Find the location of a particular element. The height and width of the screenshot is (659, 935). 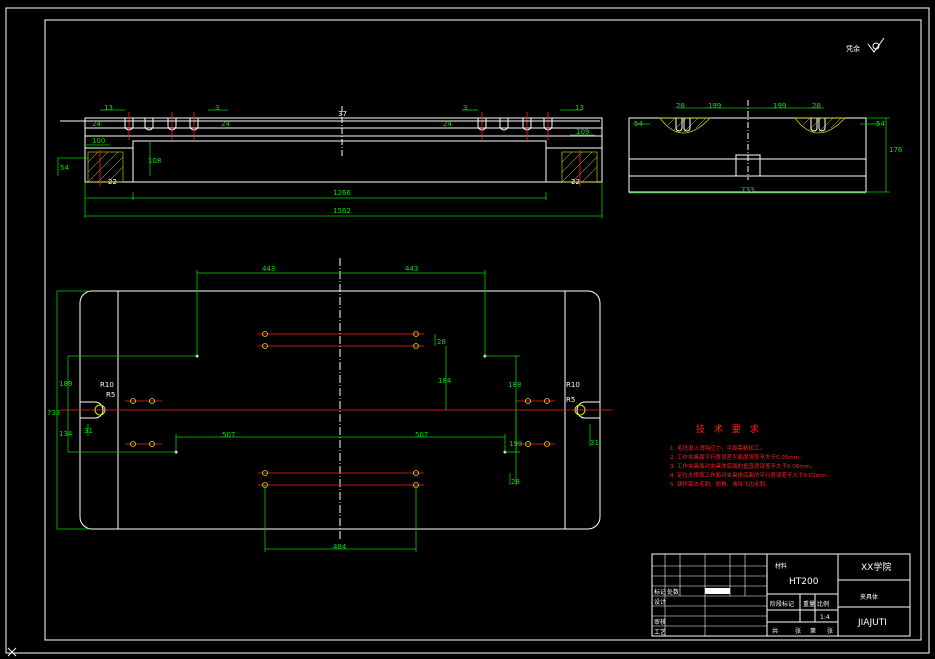

dim-109-right: 109 is located at coordinates (582, 132).